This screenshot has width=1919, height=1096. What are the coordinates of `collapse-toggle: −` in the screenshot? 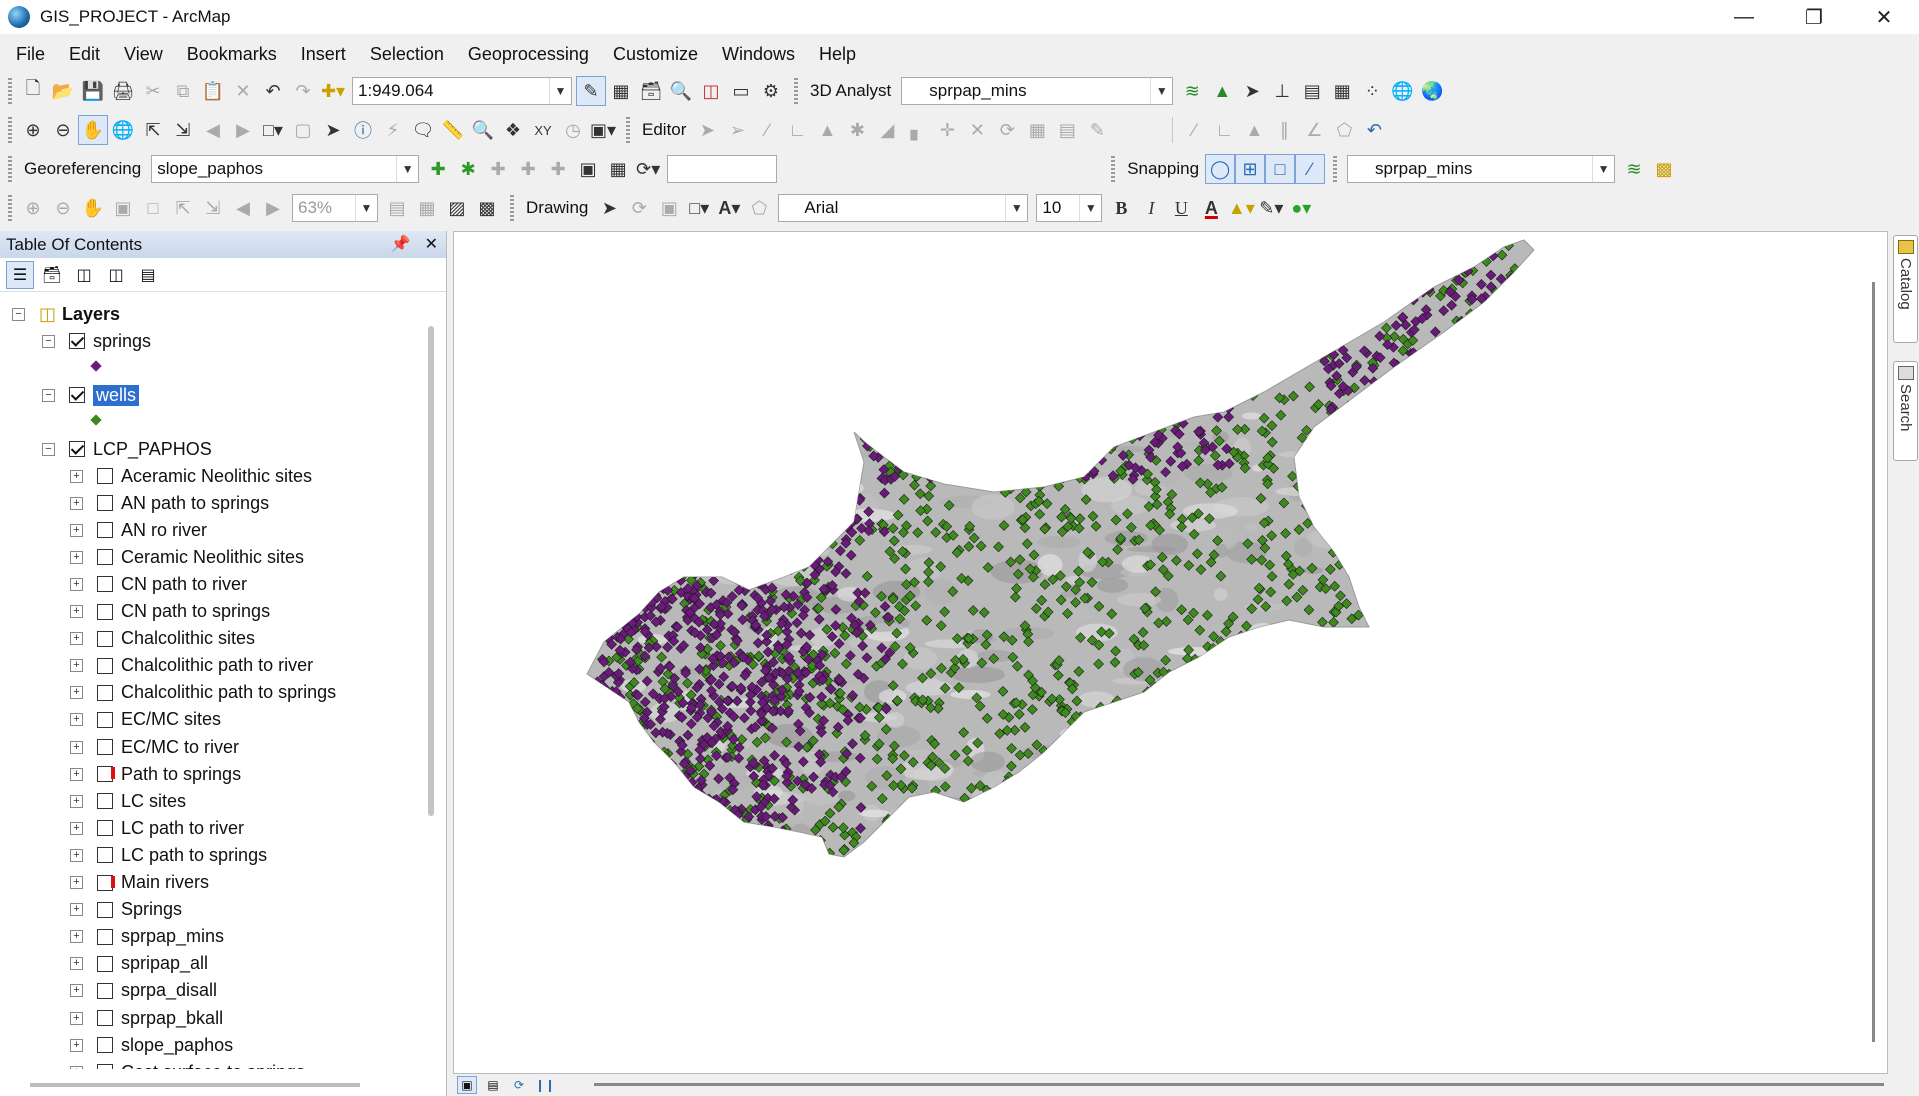 It's located at (48, 341).